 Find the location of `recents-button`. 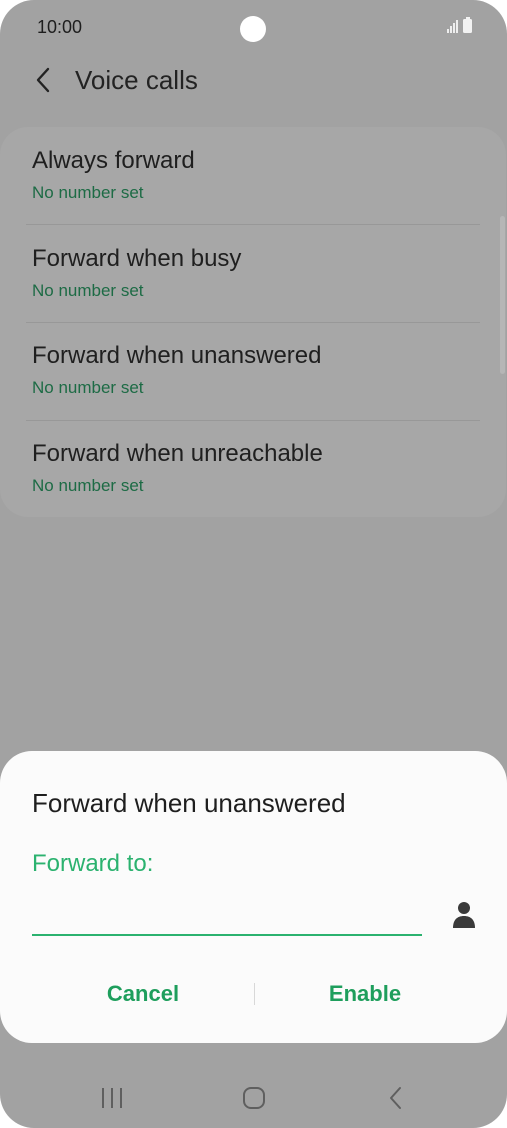

recents-button is located at coordinates (112, 1098).